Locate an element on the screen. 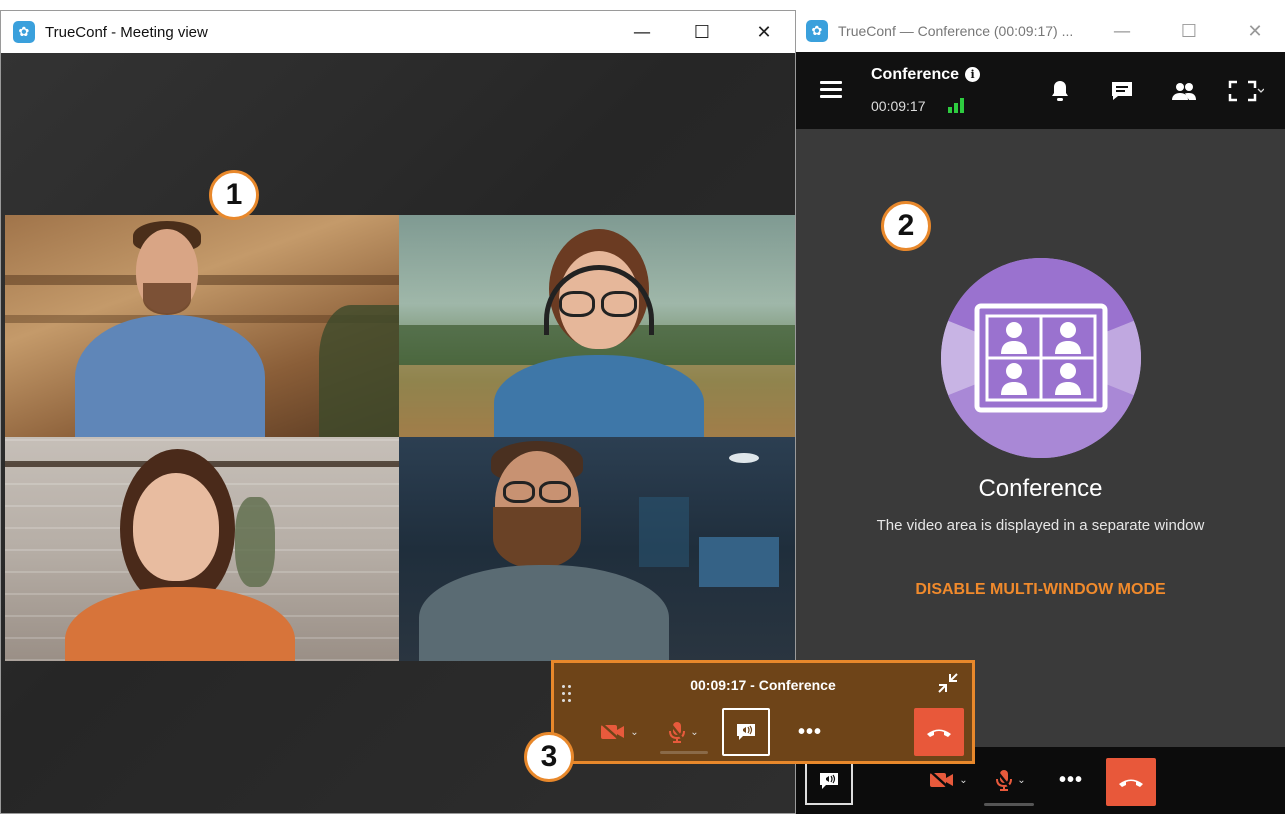  chat-icon is located at coordinates (1122, 91).